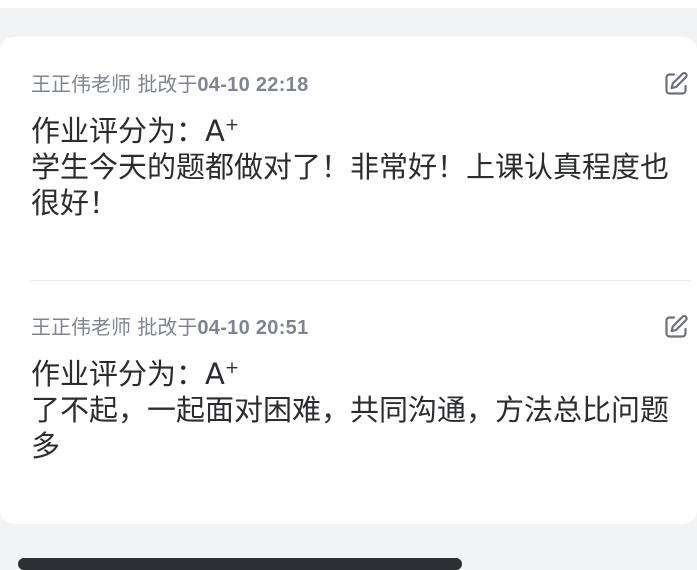 Image resolution: width=697 pixels, height=570 pixels. What do you see at coordinates (348, 4) in the screenshot?
I see `previous-card-edge` at bounding box center [348, 4].